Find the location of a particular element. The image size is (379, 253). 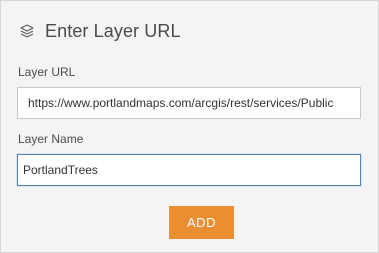

panel-header: Enter Layer URL is located at coordinates (99, 31).